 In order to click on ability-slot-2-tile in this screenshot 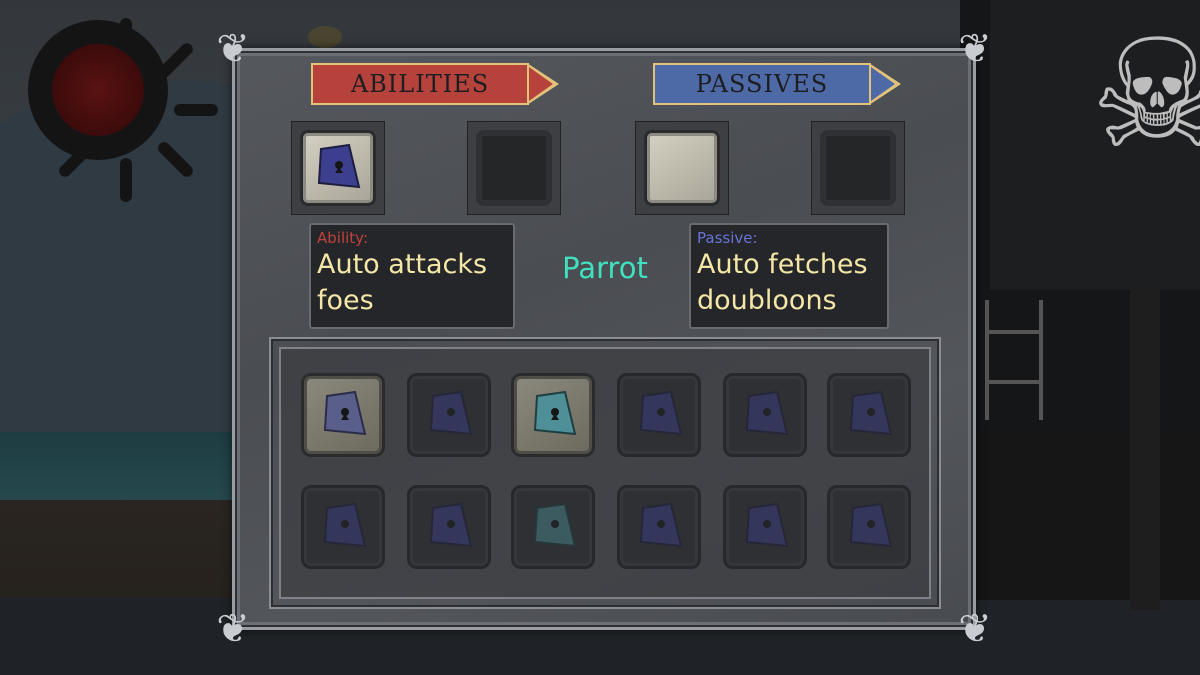, I will do `click(514, 168)`.